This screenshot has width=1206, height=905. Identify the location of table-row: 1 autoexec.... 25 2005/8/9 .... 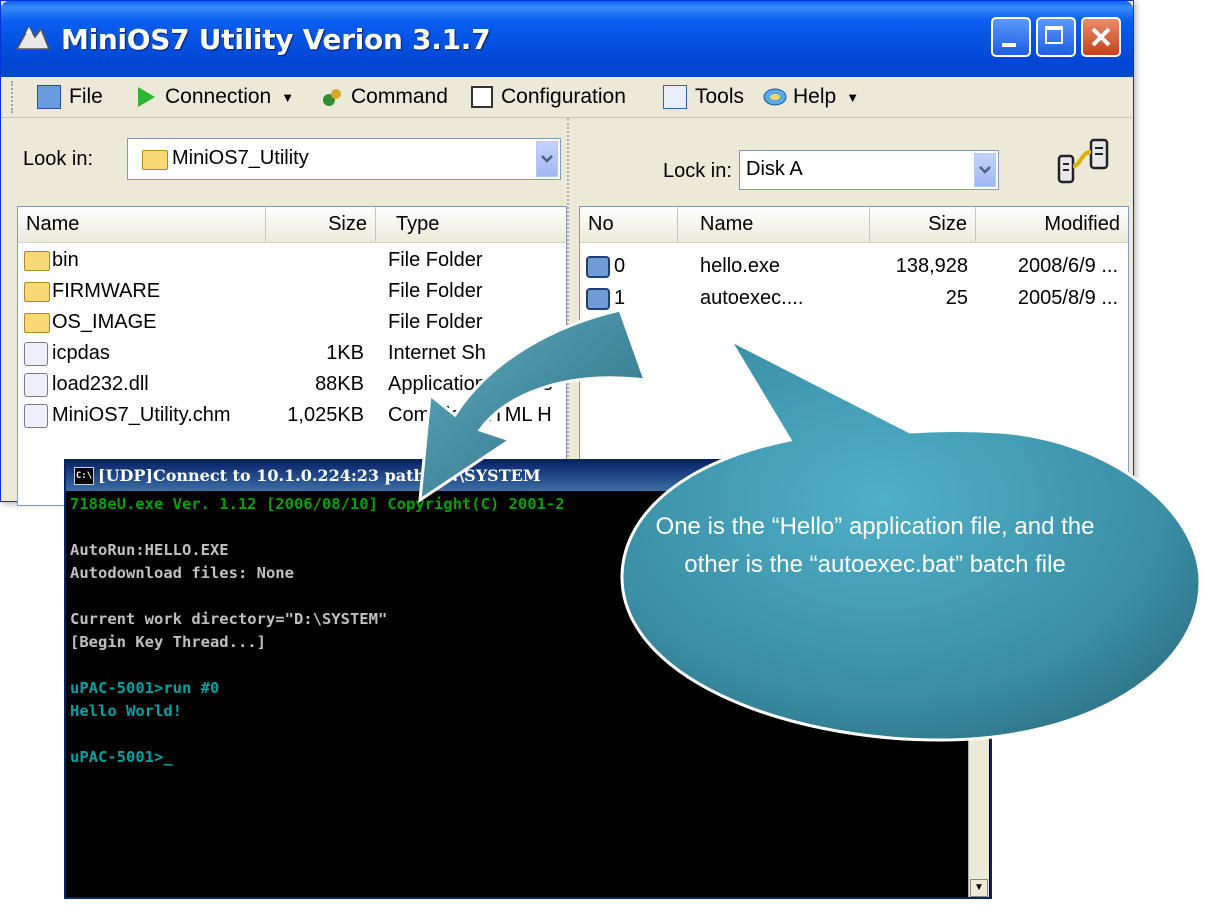
(856, 298).